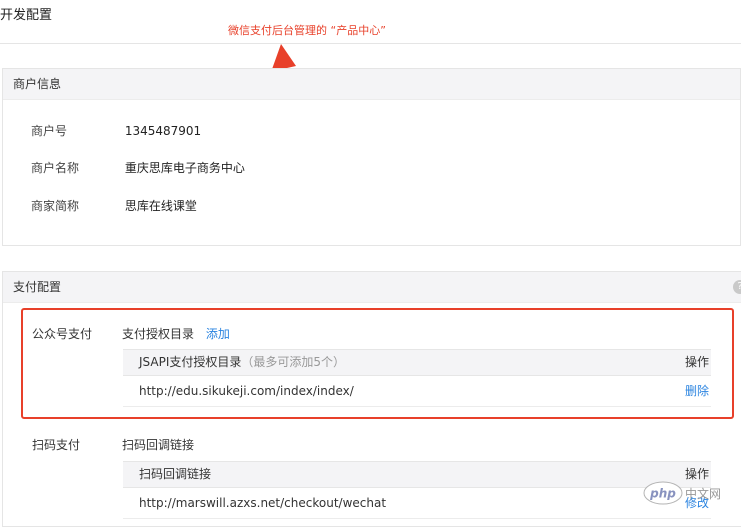 The height and width of the screenshot is (527, 741). Describe the element at coordinates (158, 445) in the screenshot. I see `scan-callback-title: 扫码回调链接` at that location.